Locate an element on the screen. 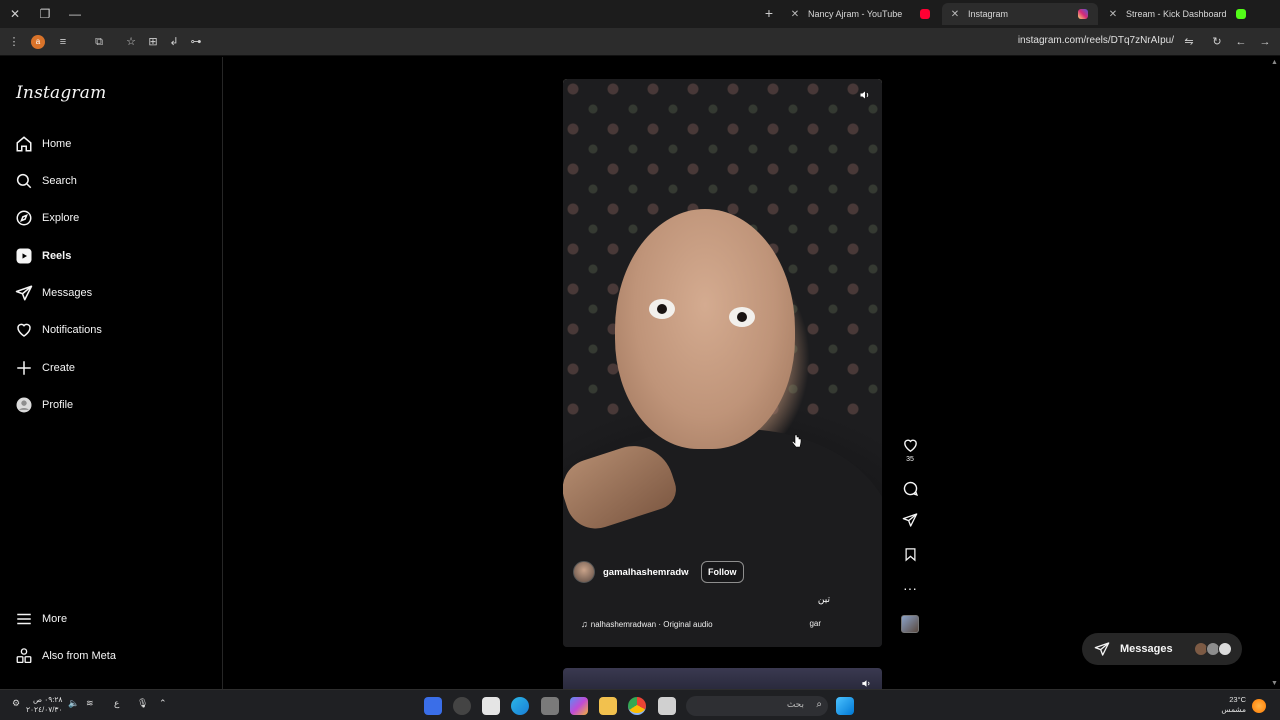 This screenshot has width=1280, height=720. profile-avatar-icon: a is located at coordinates (38, 42).